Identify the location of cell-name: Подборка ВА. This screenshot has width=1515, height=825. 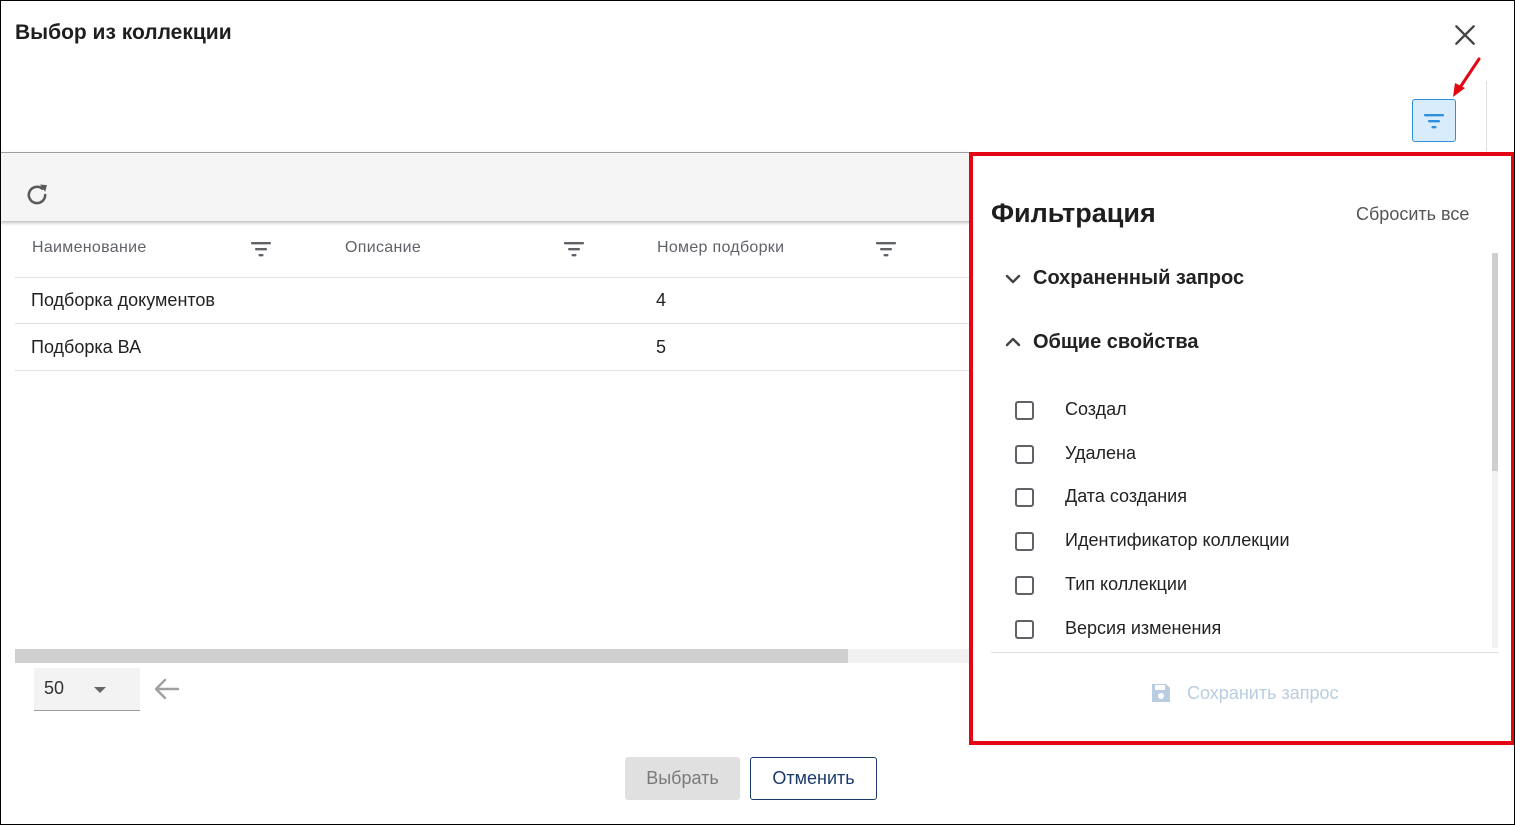
(86, 347).